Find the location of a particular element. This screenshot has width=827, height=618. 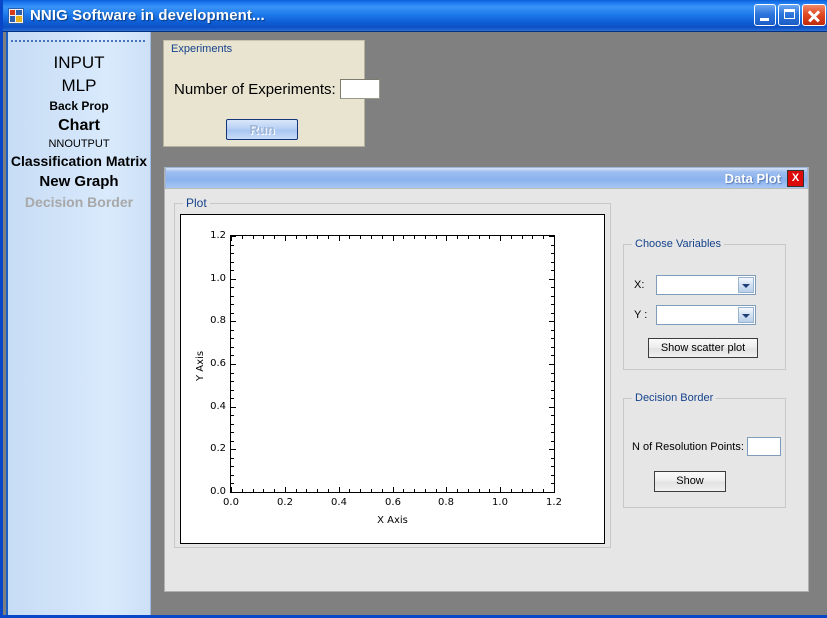

sidebar-item-classification-matrix: Classification Matrix is located at coordinates (79, 162).